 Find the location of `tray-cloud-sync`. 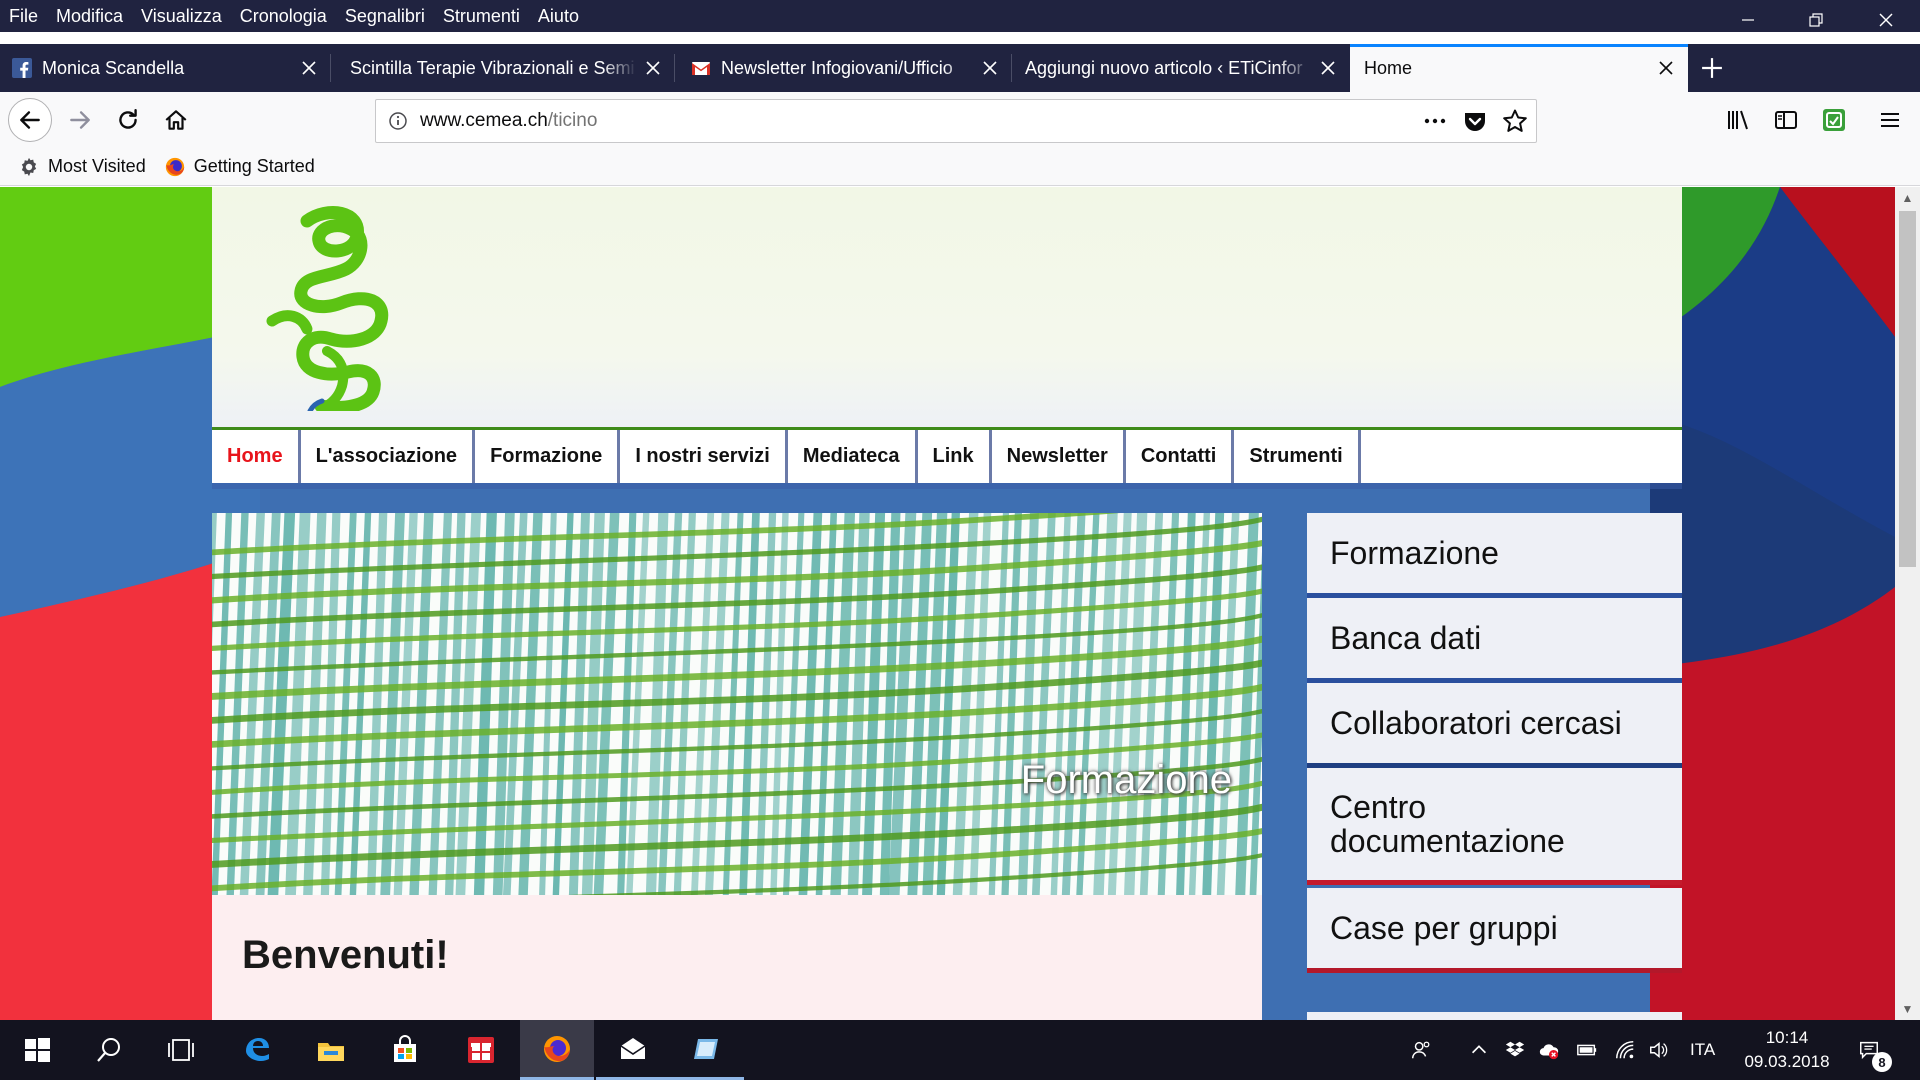

tray-cloud-sync is located at coordinates (1549, 1050).